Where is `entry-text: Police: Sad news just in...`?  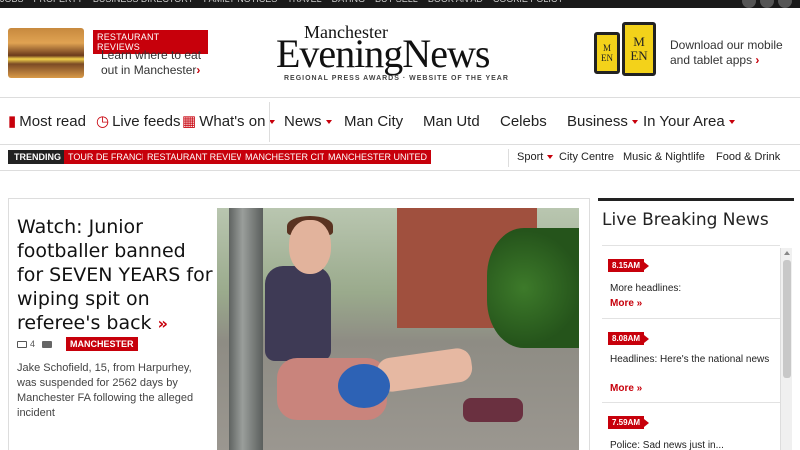 entry-text: Police: Sad news just in... is located at coordinates (692, 444).